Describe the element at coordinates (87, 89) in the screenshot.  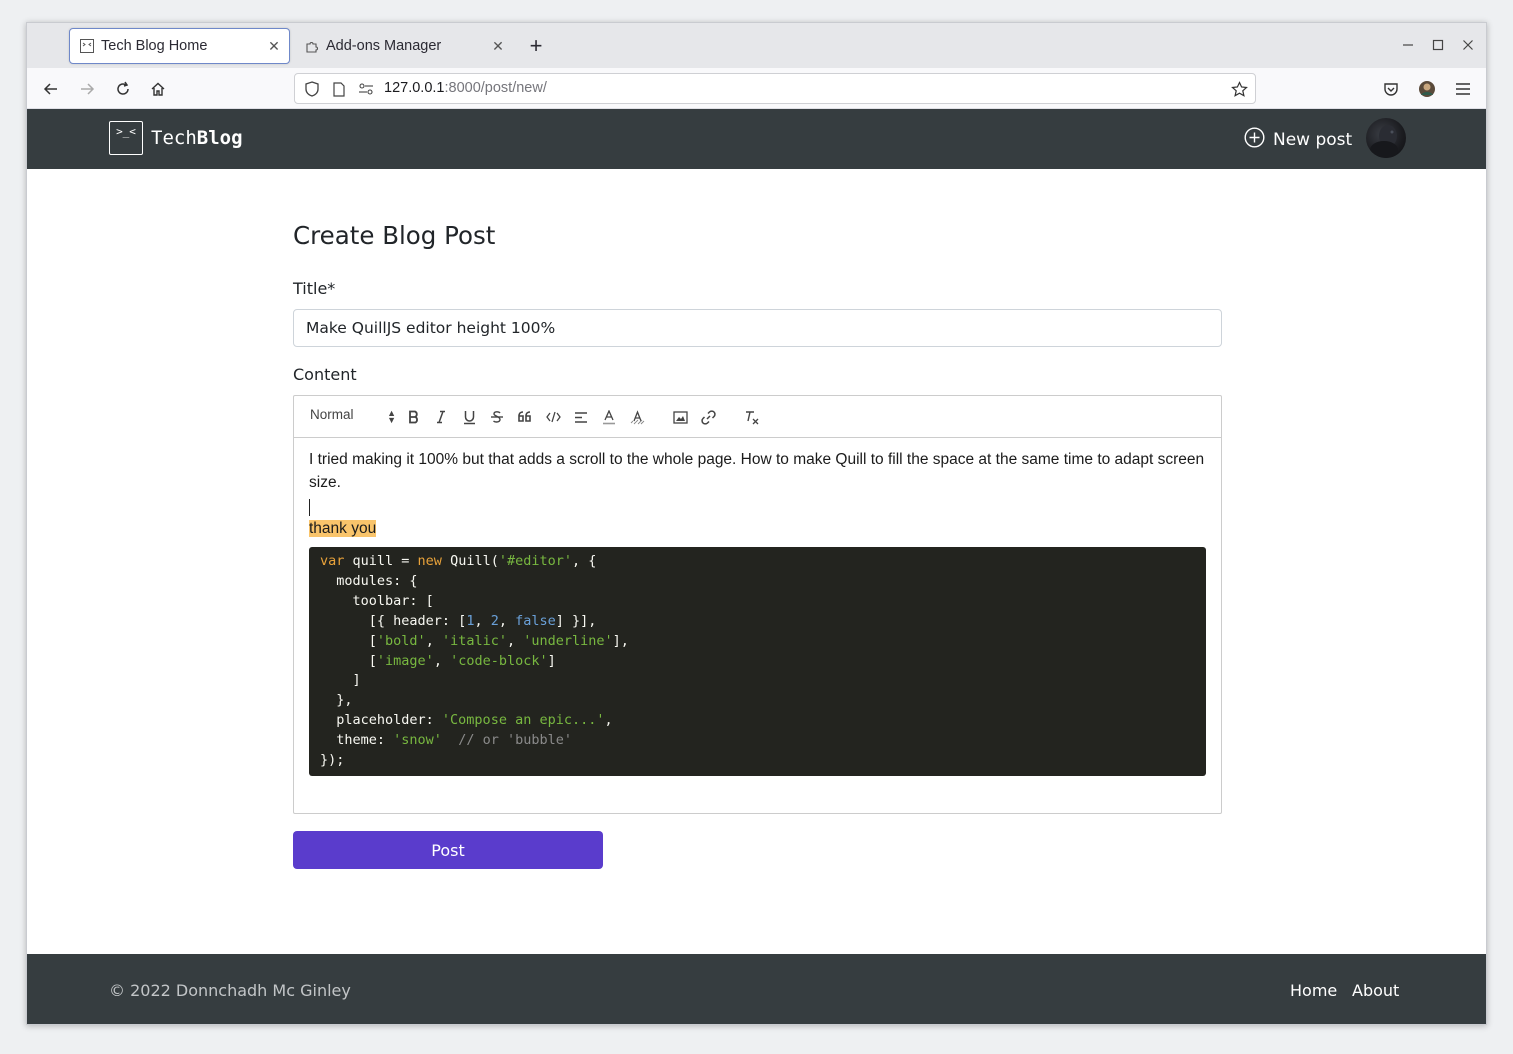
I see `forward-icon` at that location.